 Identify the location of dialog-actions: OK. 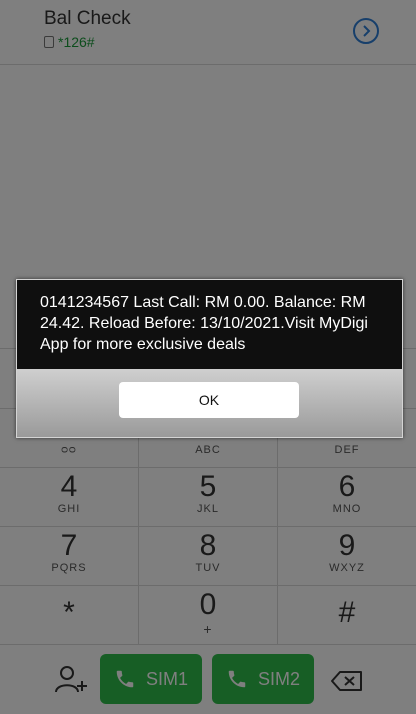
(209, 403).